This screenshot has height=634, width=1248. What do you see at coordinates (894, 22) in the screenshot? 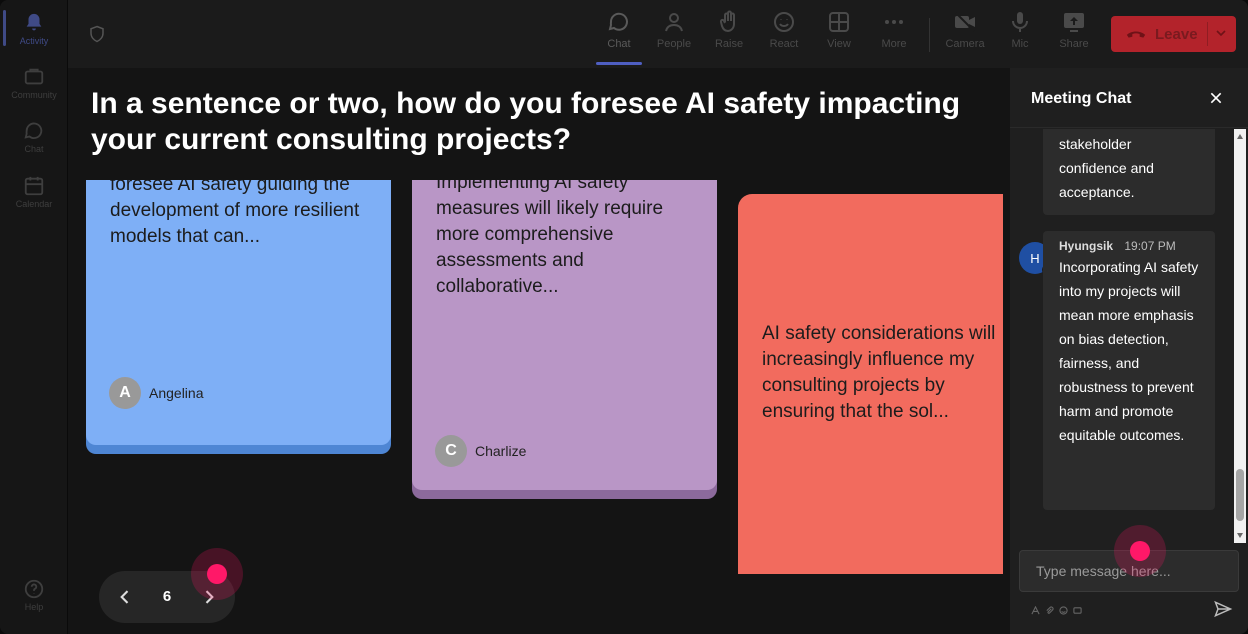
I see `more-dots-icon` at bounding box center [894, 22].